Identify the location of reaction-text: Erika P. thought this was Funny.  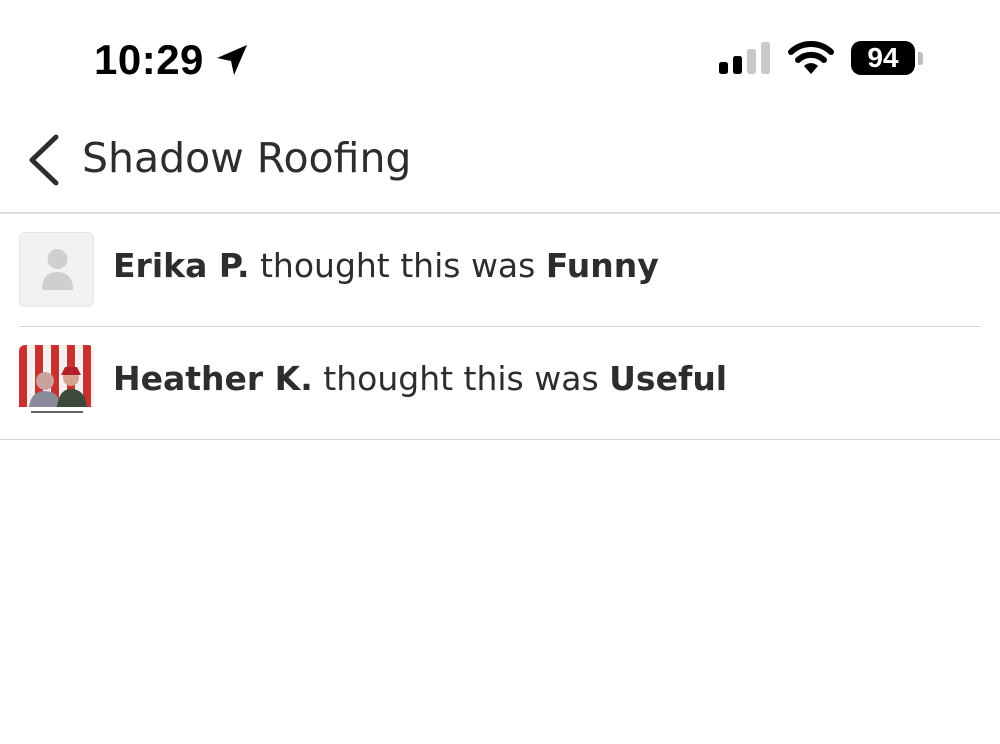
(386, 265).